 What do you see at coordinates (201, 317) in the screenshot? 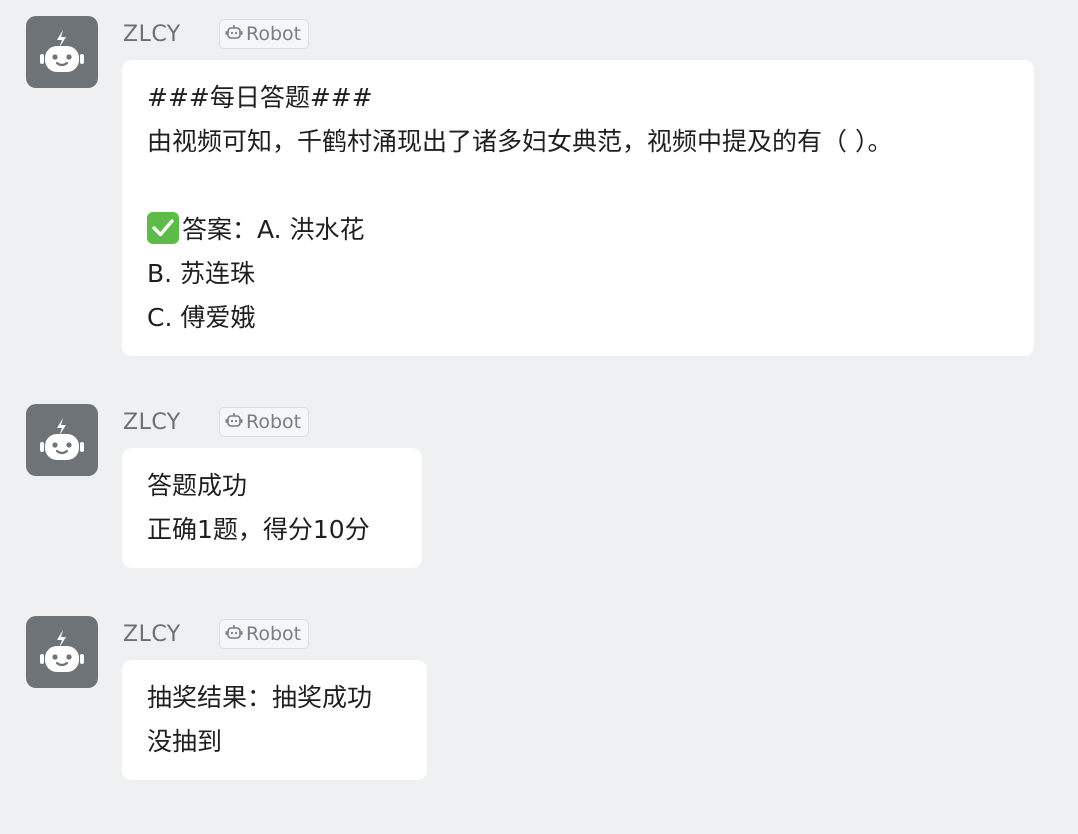
I see `message-line: C. 傅爱娥` at bounding box center [201, 317].